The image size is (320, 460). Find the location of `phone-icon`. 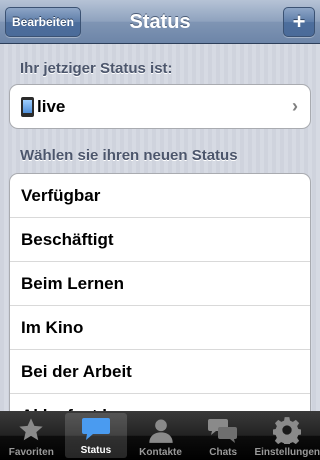

phone-icon is located at coordinates (27, 106).